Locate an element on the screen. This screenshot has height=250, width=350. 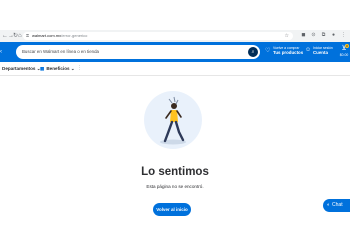
heart-icon: ♡ is located at coordinates (268, 51).